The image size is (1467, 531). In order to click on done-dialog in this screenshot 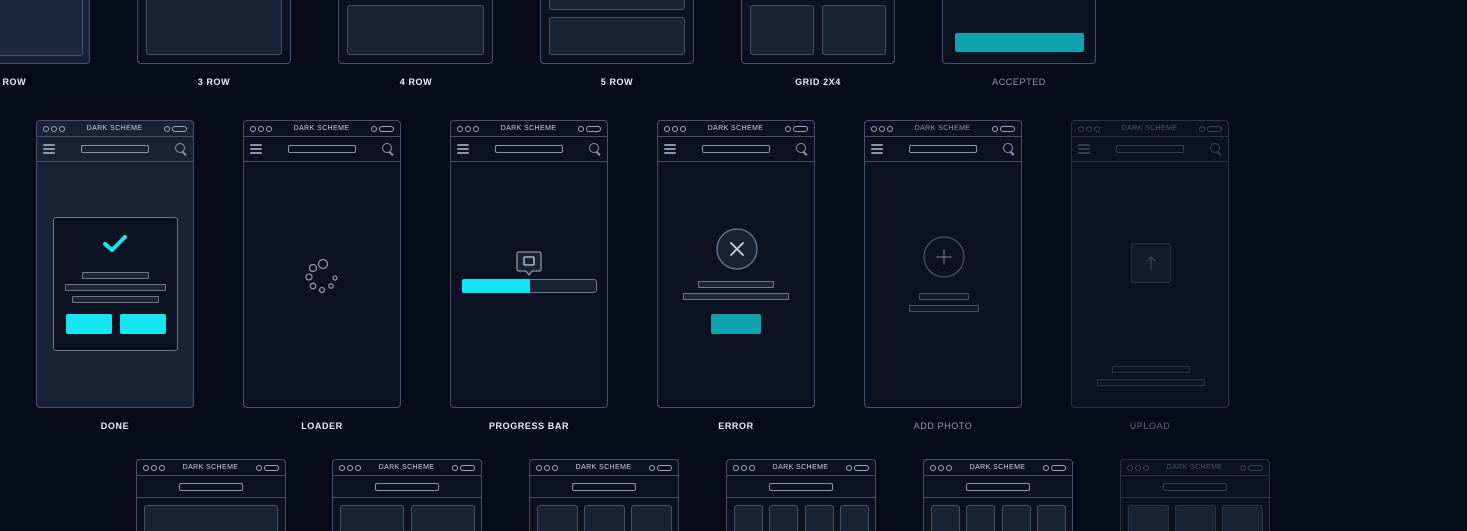, I will do `click(115, 284)`.